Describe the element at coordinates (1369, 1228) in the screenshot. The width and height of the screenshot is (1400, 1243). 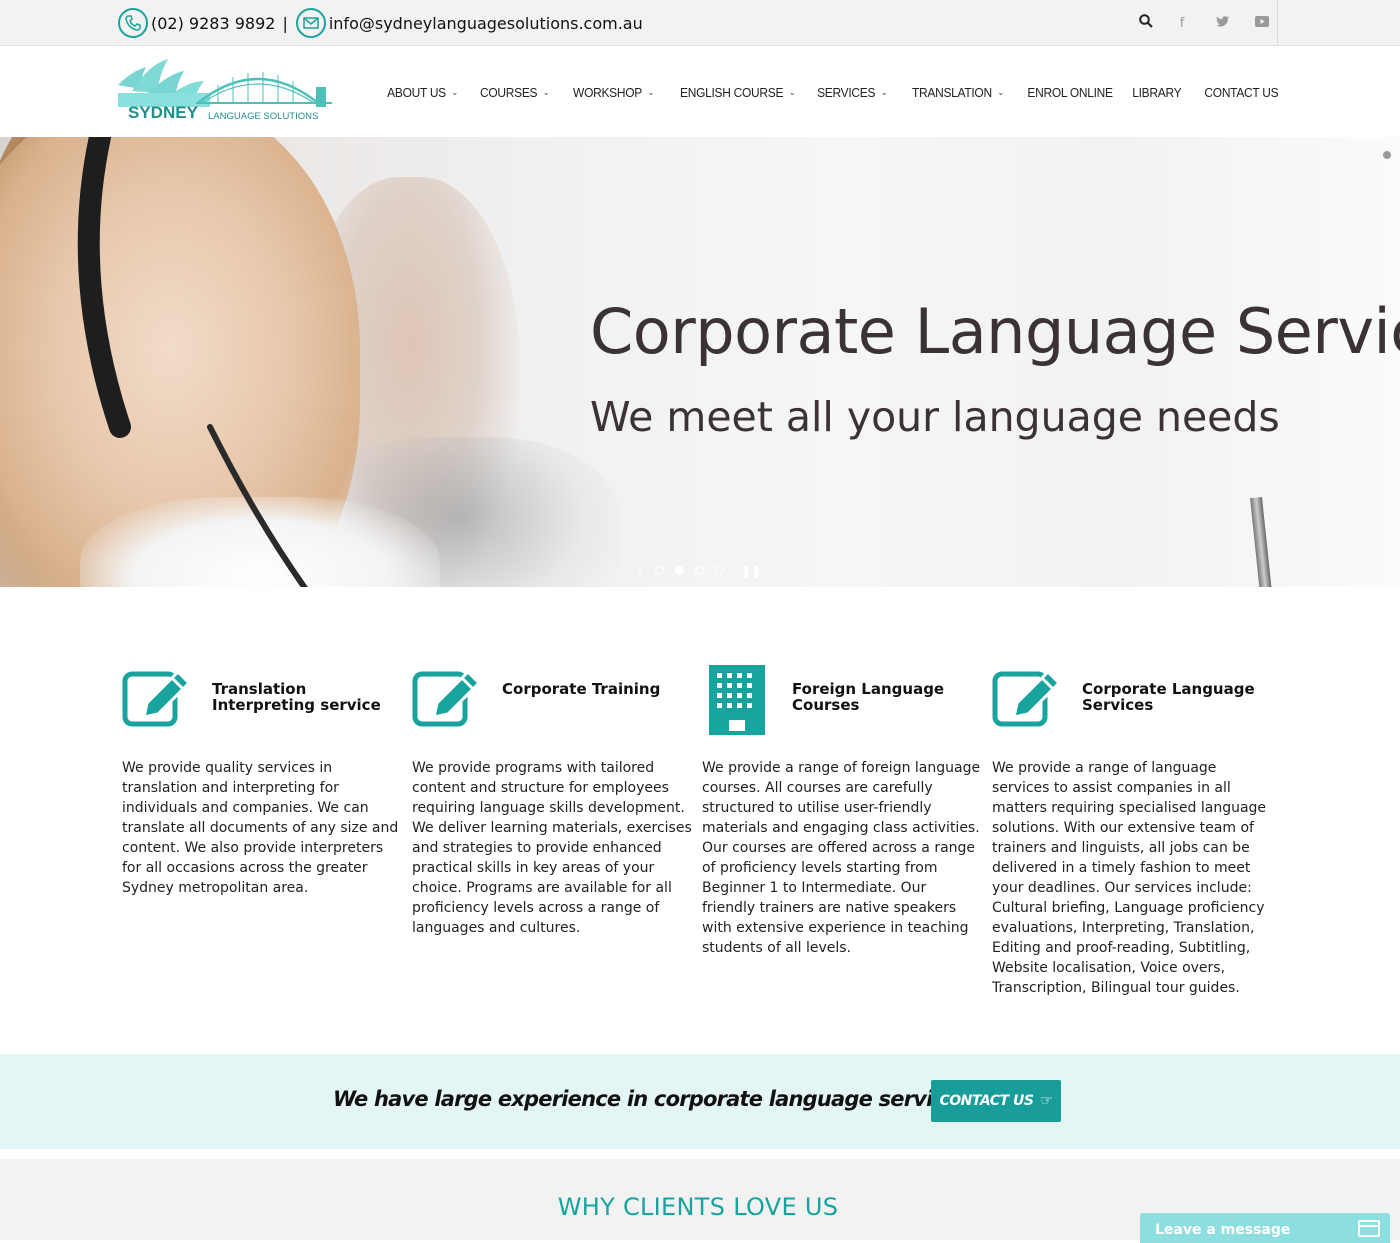
I see `chat-window-icon` at that location.